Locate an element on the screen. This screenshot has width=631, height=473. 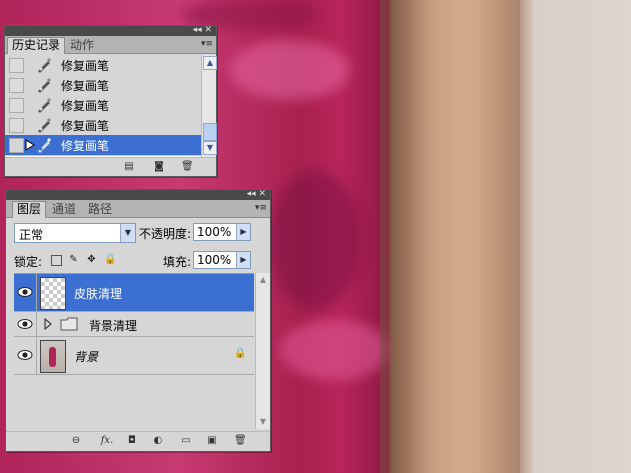
history-list: 修复画笔 修复画笔 修复画笔 修复画笔 修复画笔 is located at coordinates (103, 106).